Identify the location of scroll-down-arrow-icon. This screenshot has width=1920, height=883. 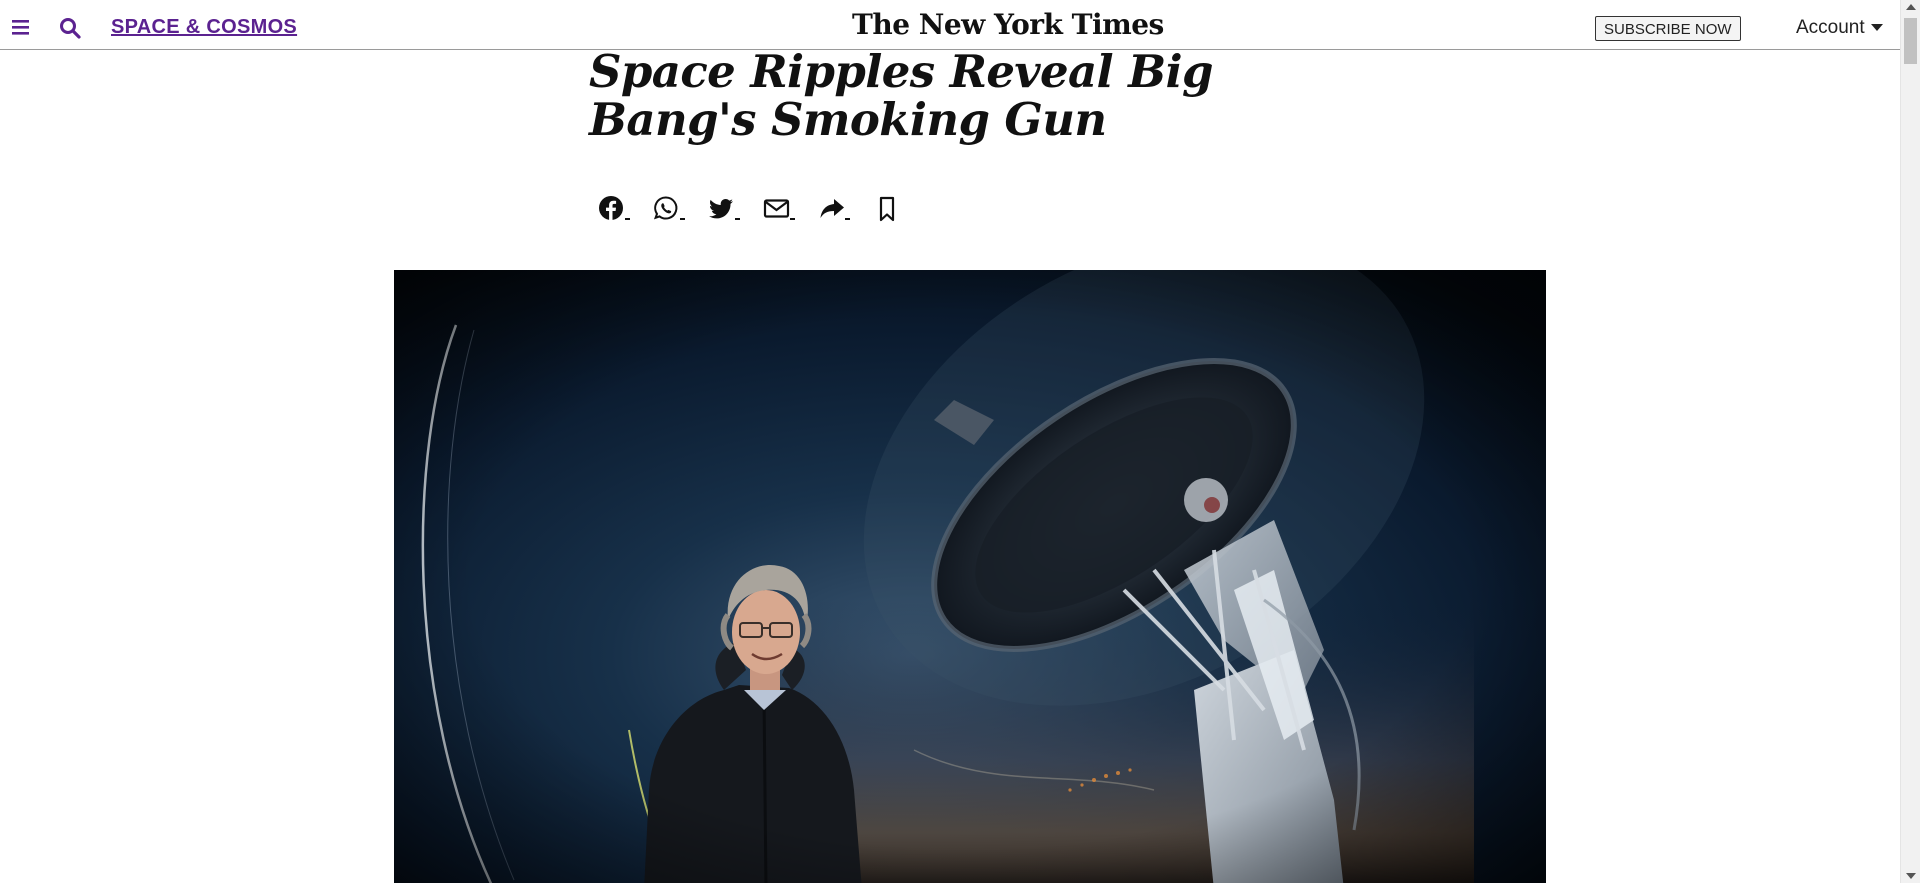
(1911, 876).